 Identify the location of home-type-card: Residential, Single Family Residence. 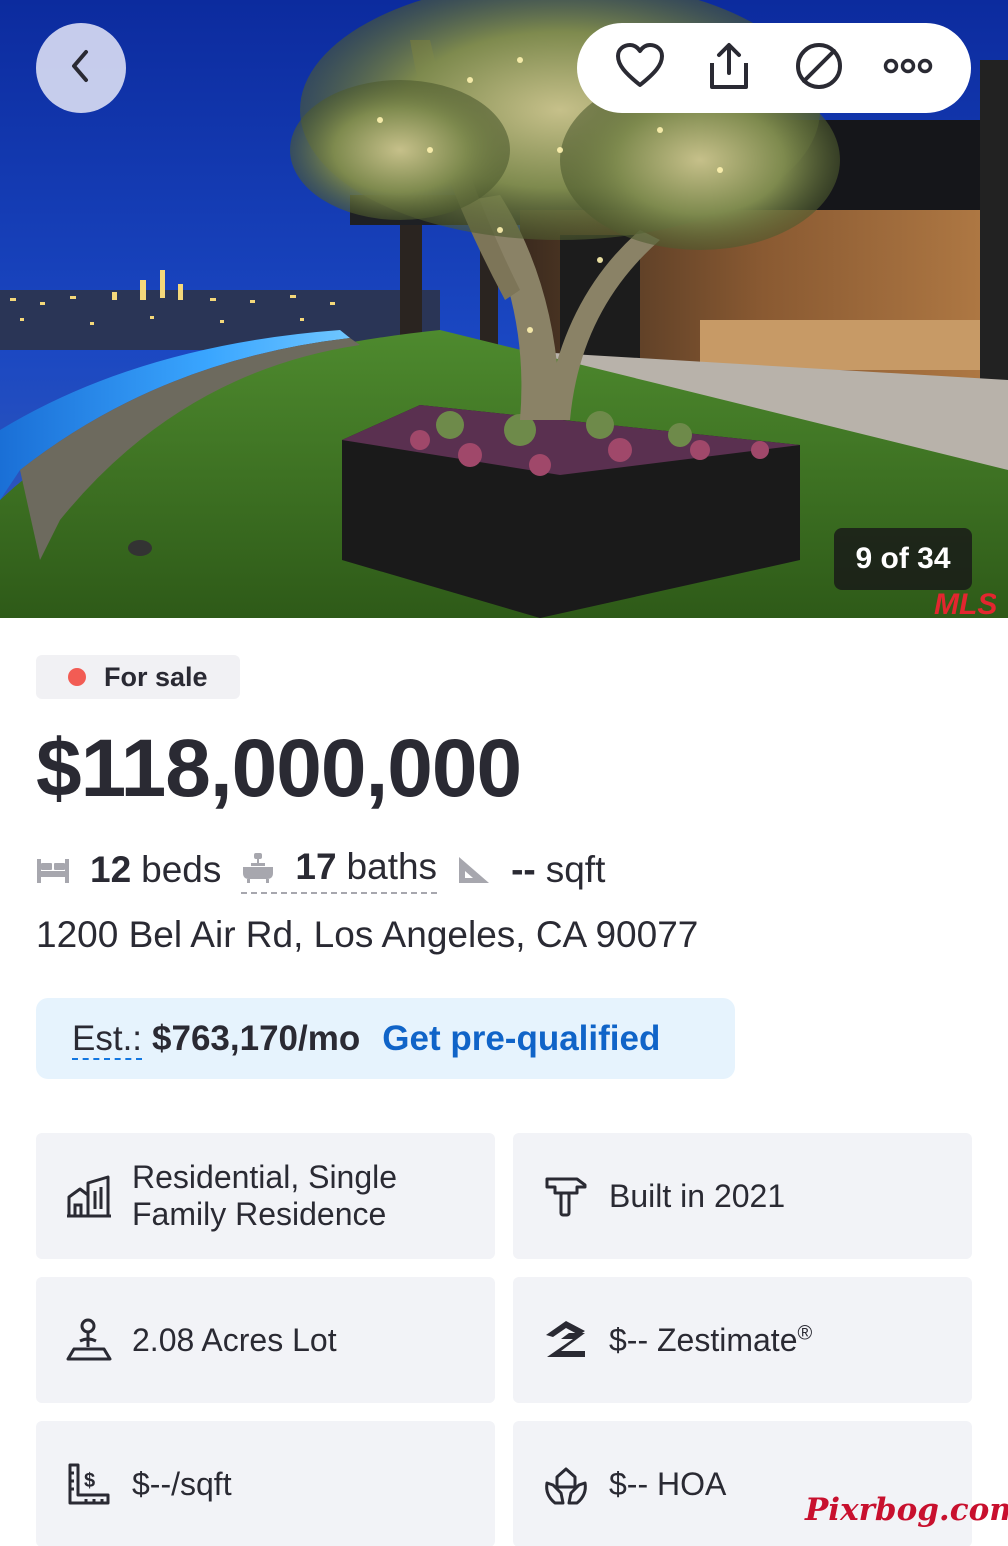
(265, 1196).